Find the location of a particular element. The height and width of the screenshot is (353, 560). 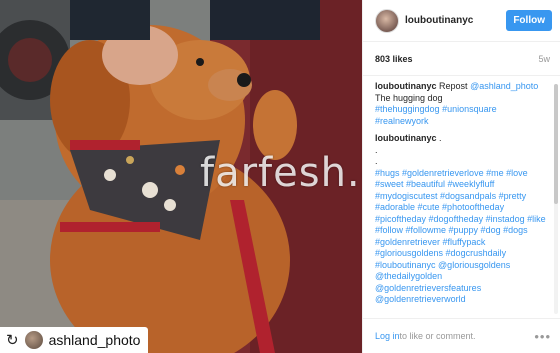

hashtag-link: #realnewyork is located at coordinates (402, 121).